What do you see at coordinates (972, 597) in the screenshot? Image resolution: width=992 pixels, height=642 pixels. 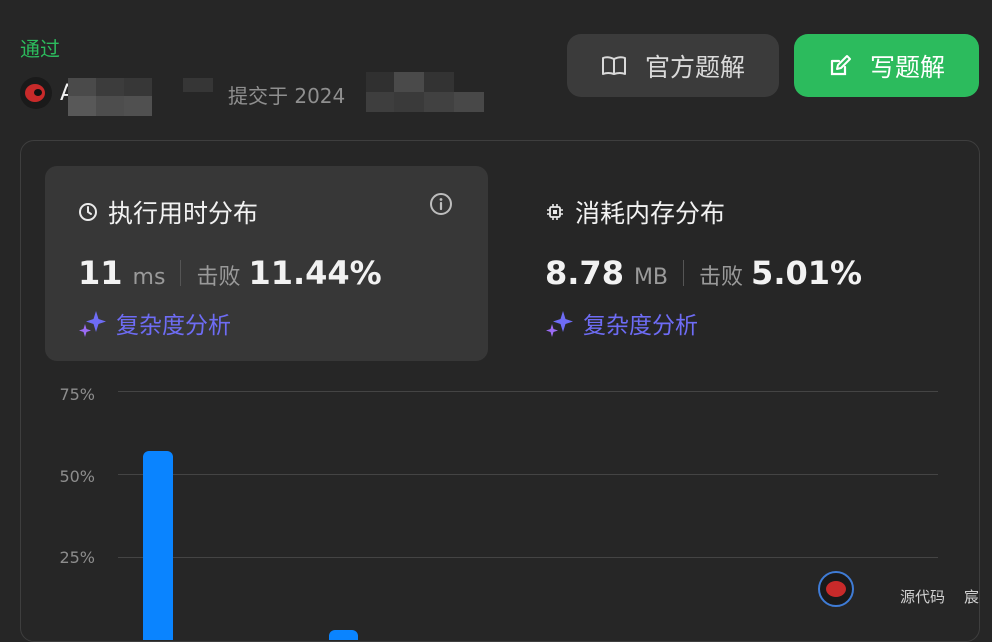 I see `author-label: 宸` at bounding box center [972, 597].